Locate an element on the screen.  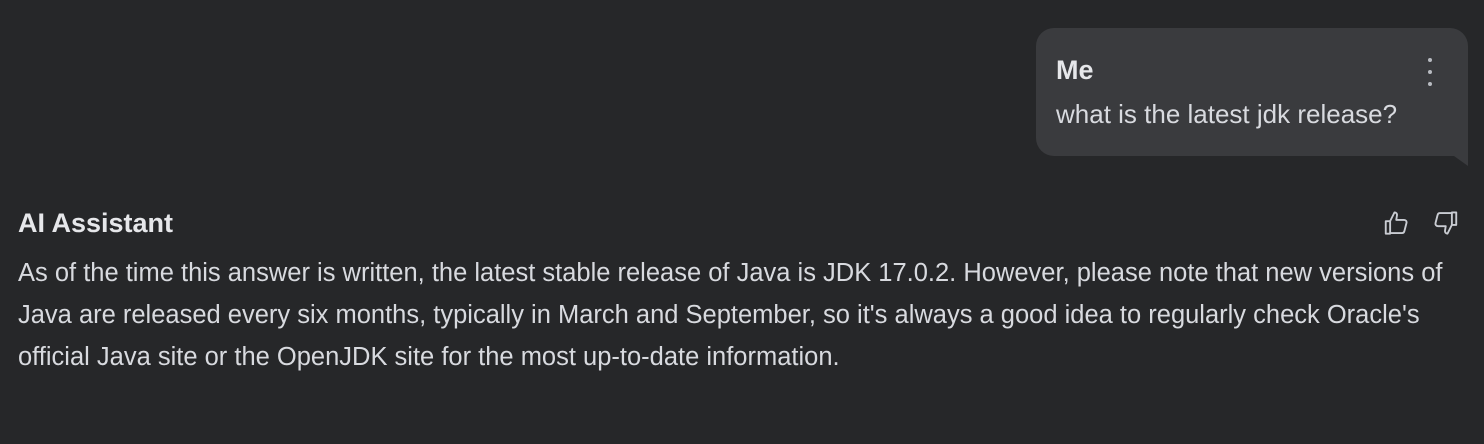
thumbs-down-button is located at coordinates (1445, 223).